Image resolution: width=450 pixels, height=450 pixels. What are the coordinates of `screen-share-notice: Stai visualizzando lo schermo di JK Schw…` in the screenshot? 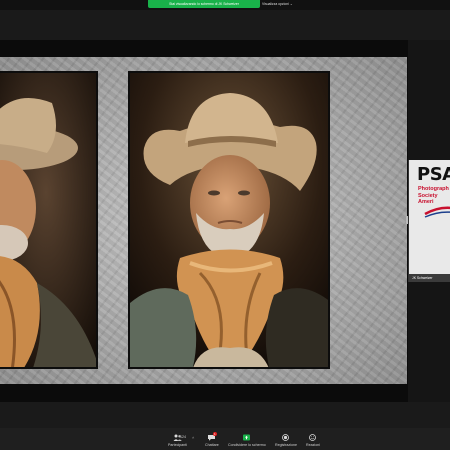 It's located at (204, 4).